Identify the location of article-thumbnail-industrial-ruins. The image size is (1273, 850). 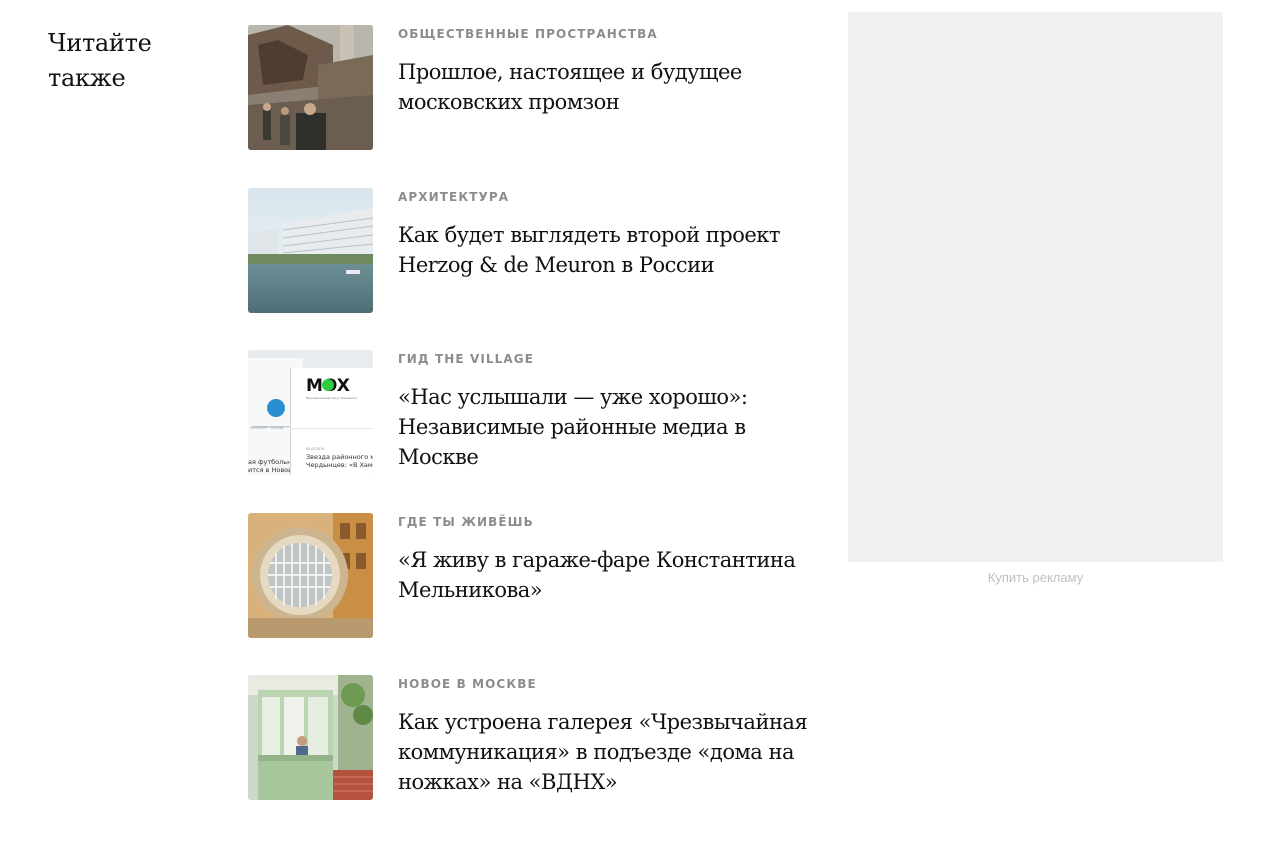
(310, 87).